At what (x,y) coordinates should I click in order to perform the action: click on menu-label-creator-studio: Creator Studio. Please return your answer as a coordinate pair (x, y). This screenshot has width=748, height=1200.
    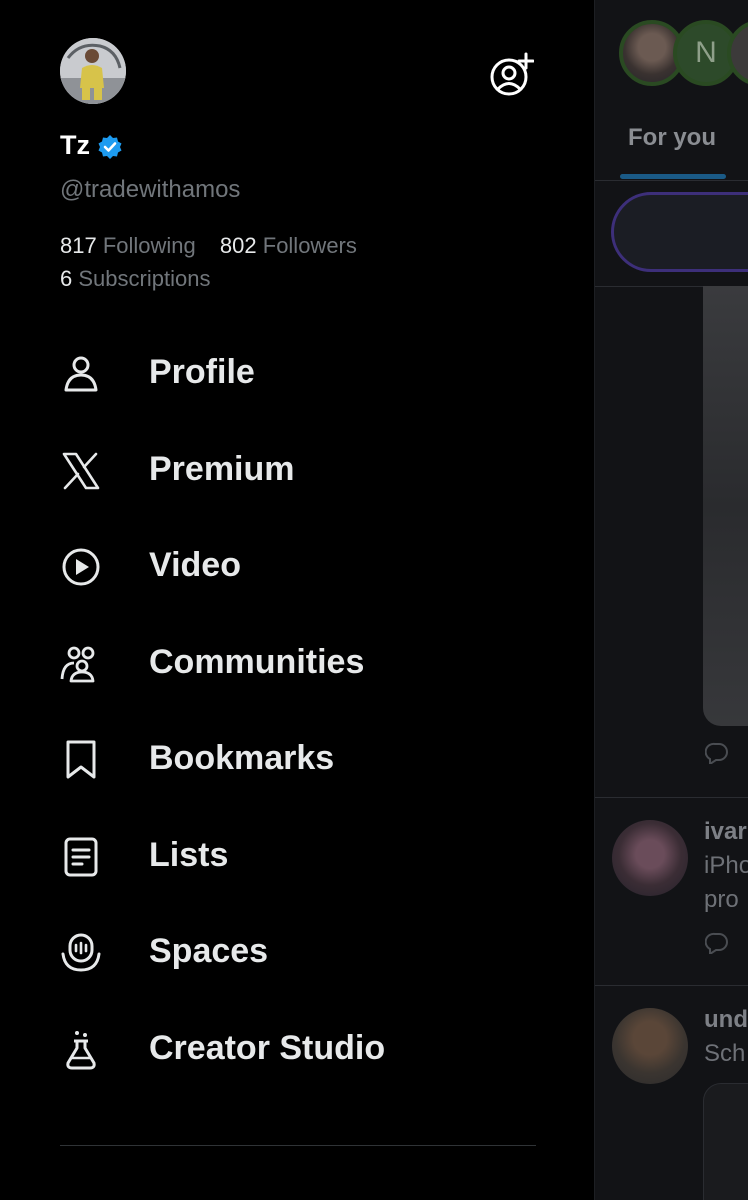
    Looking at the image, I should click on (267, 1047).